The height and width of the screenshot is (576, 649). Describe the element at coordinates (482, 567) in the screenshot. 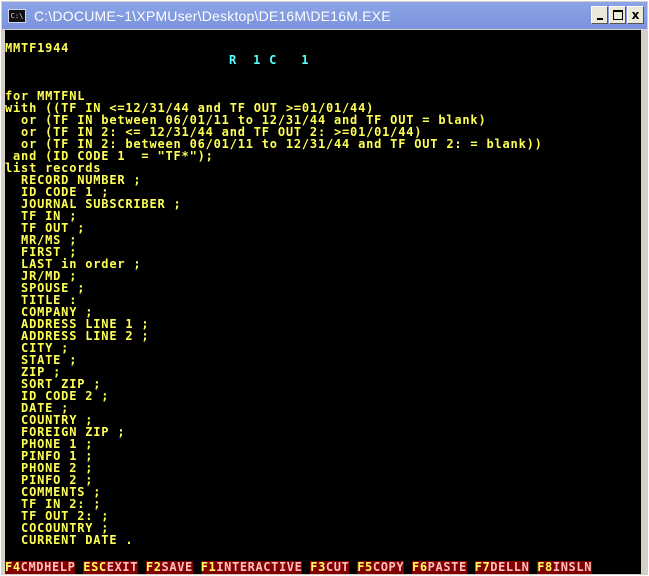

I see `function-key-code: F7` at that location.